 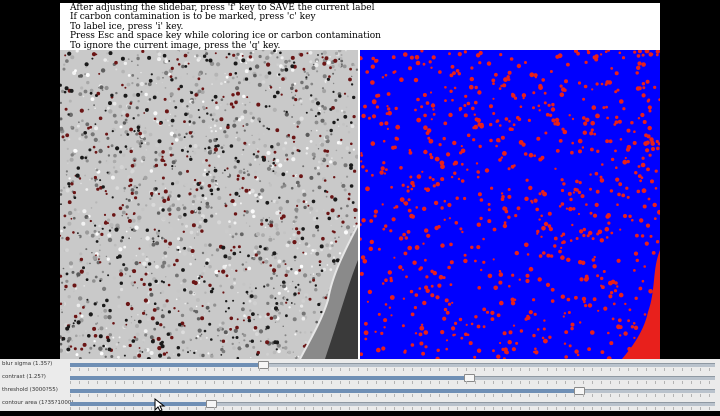 What do you see at coordinates (38, 403) in the screenshot?
I see `slider-label: contour area (1?35?1000)` at bounding box center [38, 403].